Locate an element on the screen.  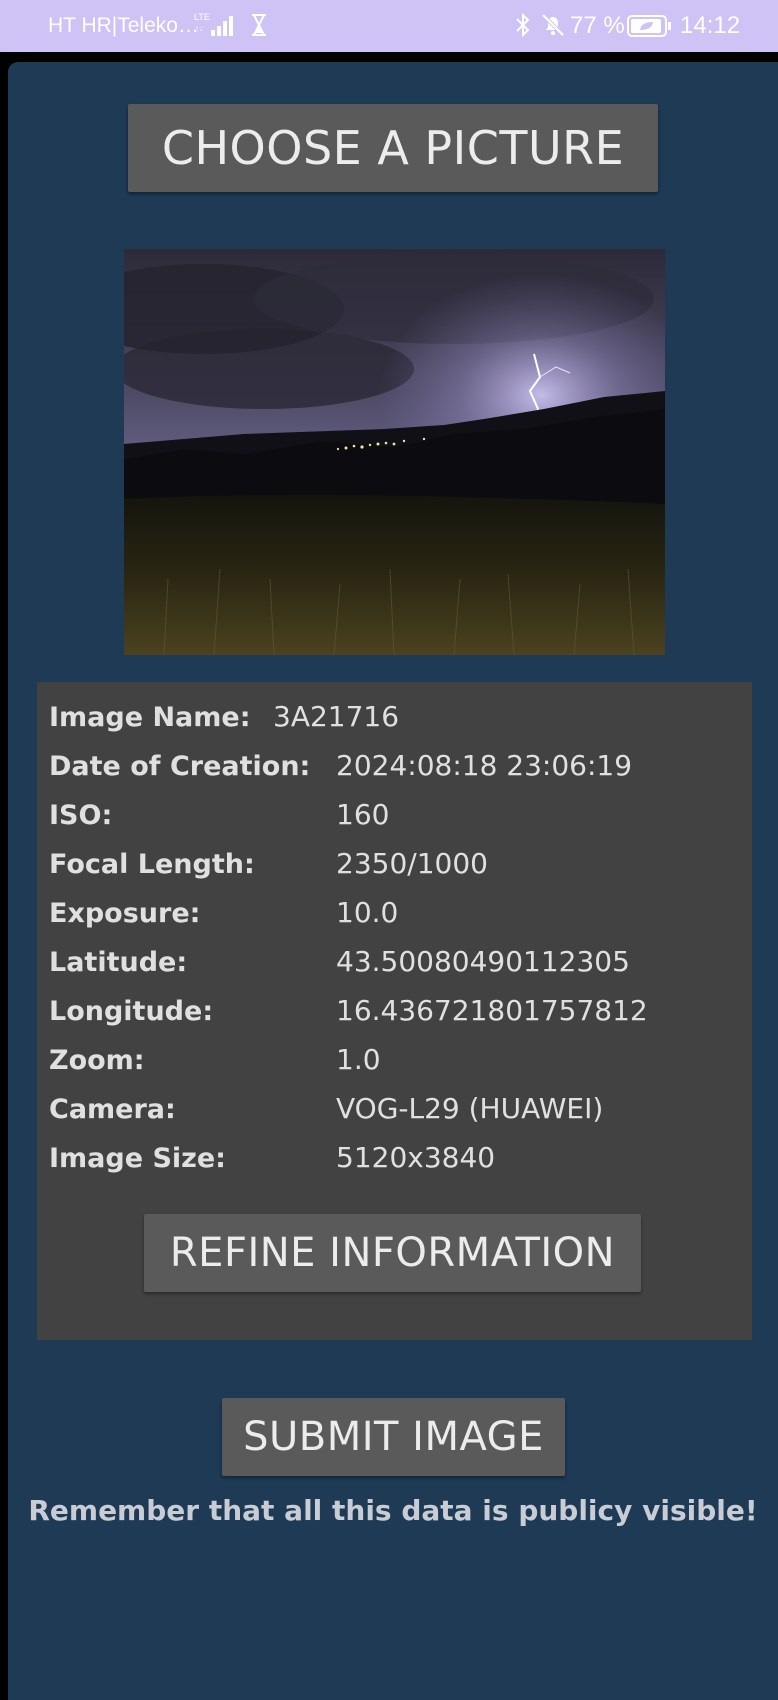
info-label: Date of Creation: is located at coordinates (180, 766).